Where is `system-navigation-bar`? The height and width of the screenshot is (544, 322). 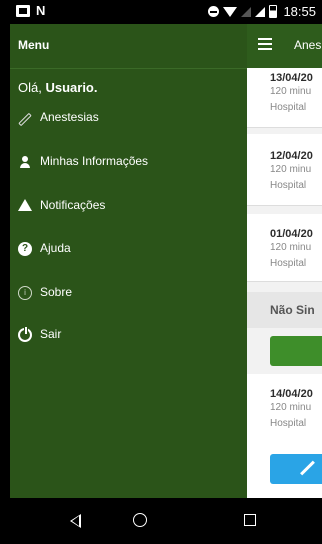 system-navigation-bar is located at coordinates (166, 521).